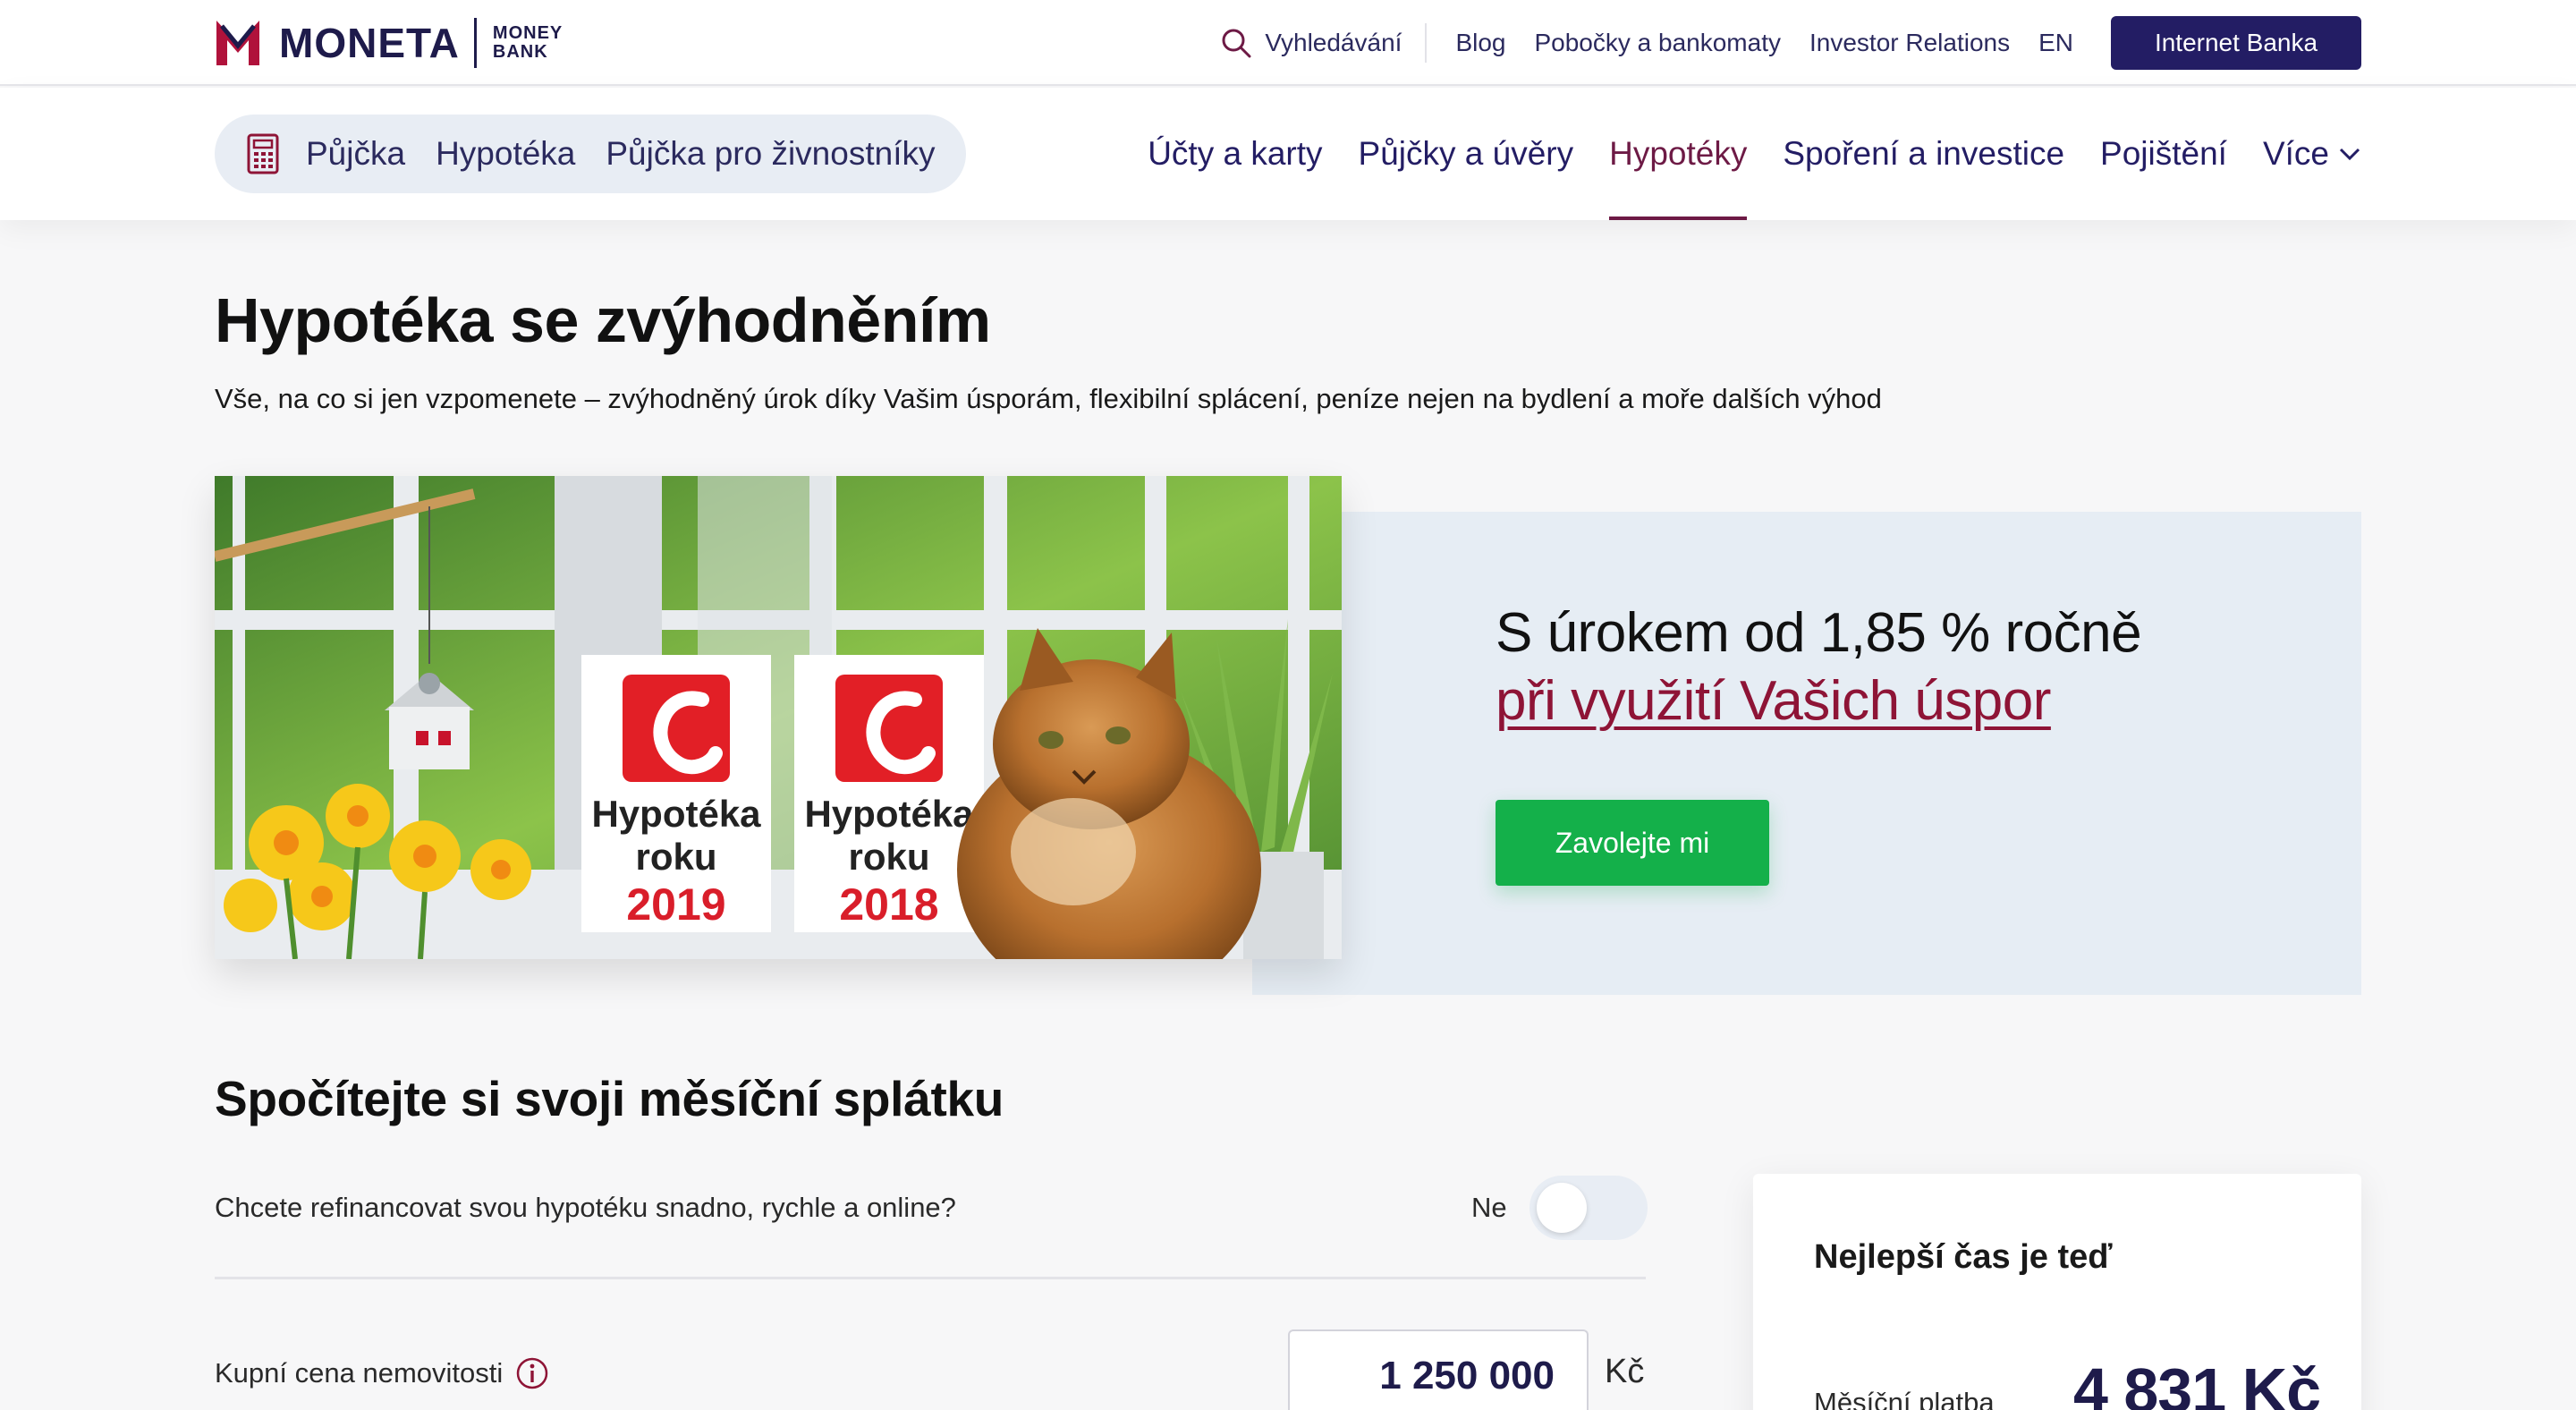  What do you see at coordinates (1963, 1257) in the screenshot?
I see `summary-title: Nejlepší čas je teď` at bounding box center [1963, 1257].